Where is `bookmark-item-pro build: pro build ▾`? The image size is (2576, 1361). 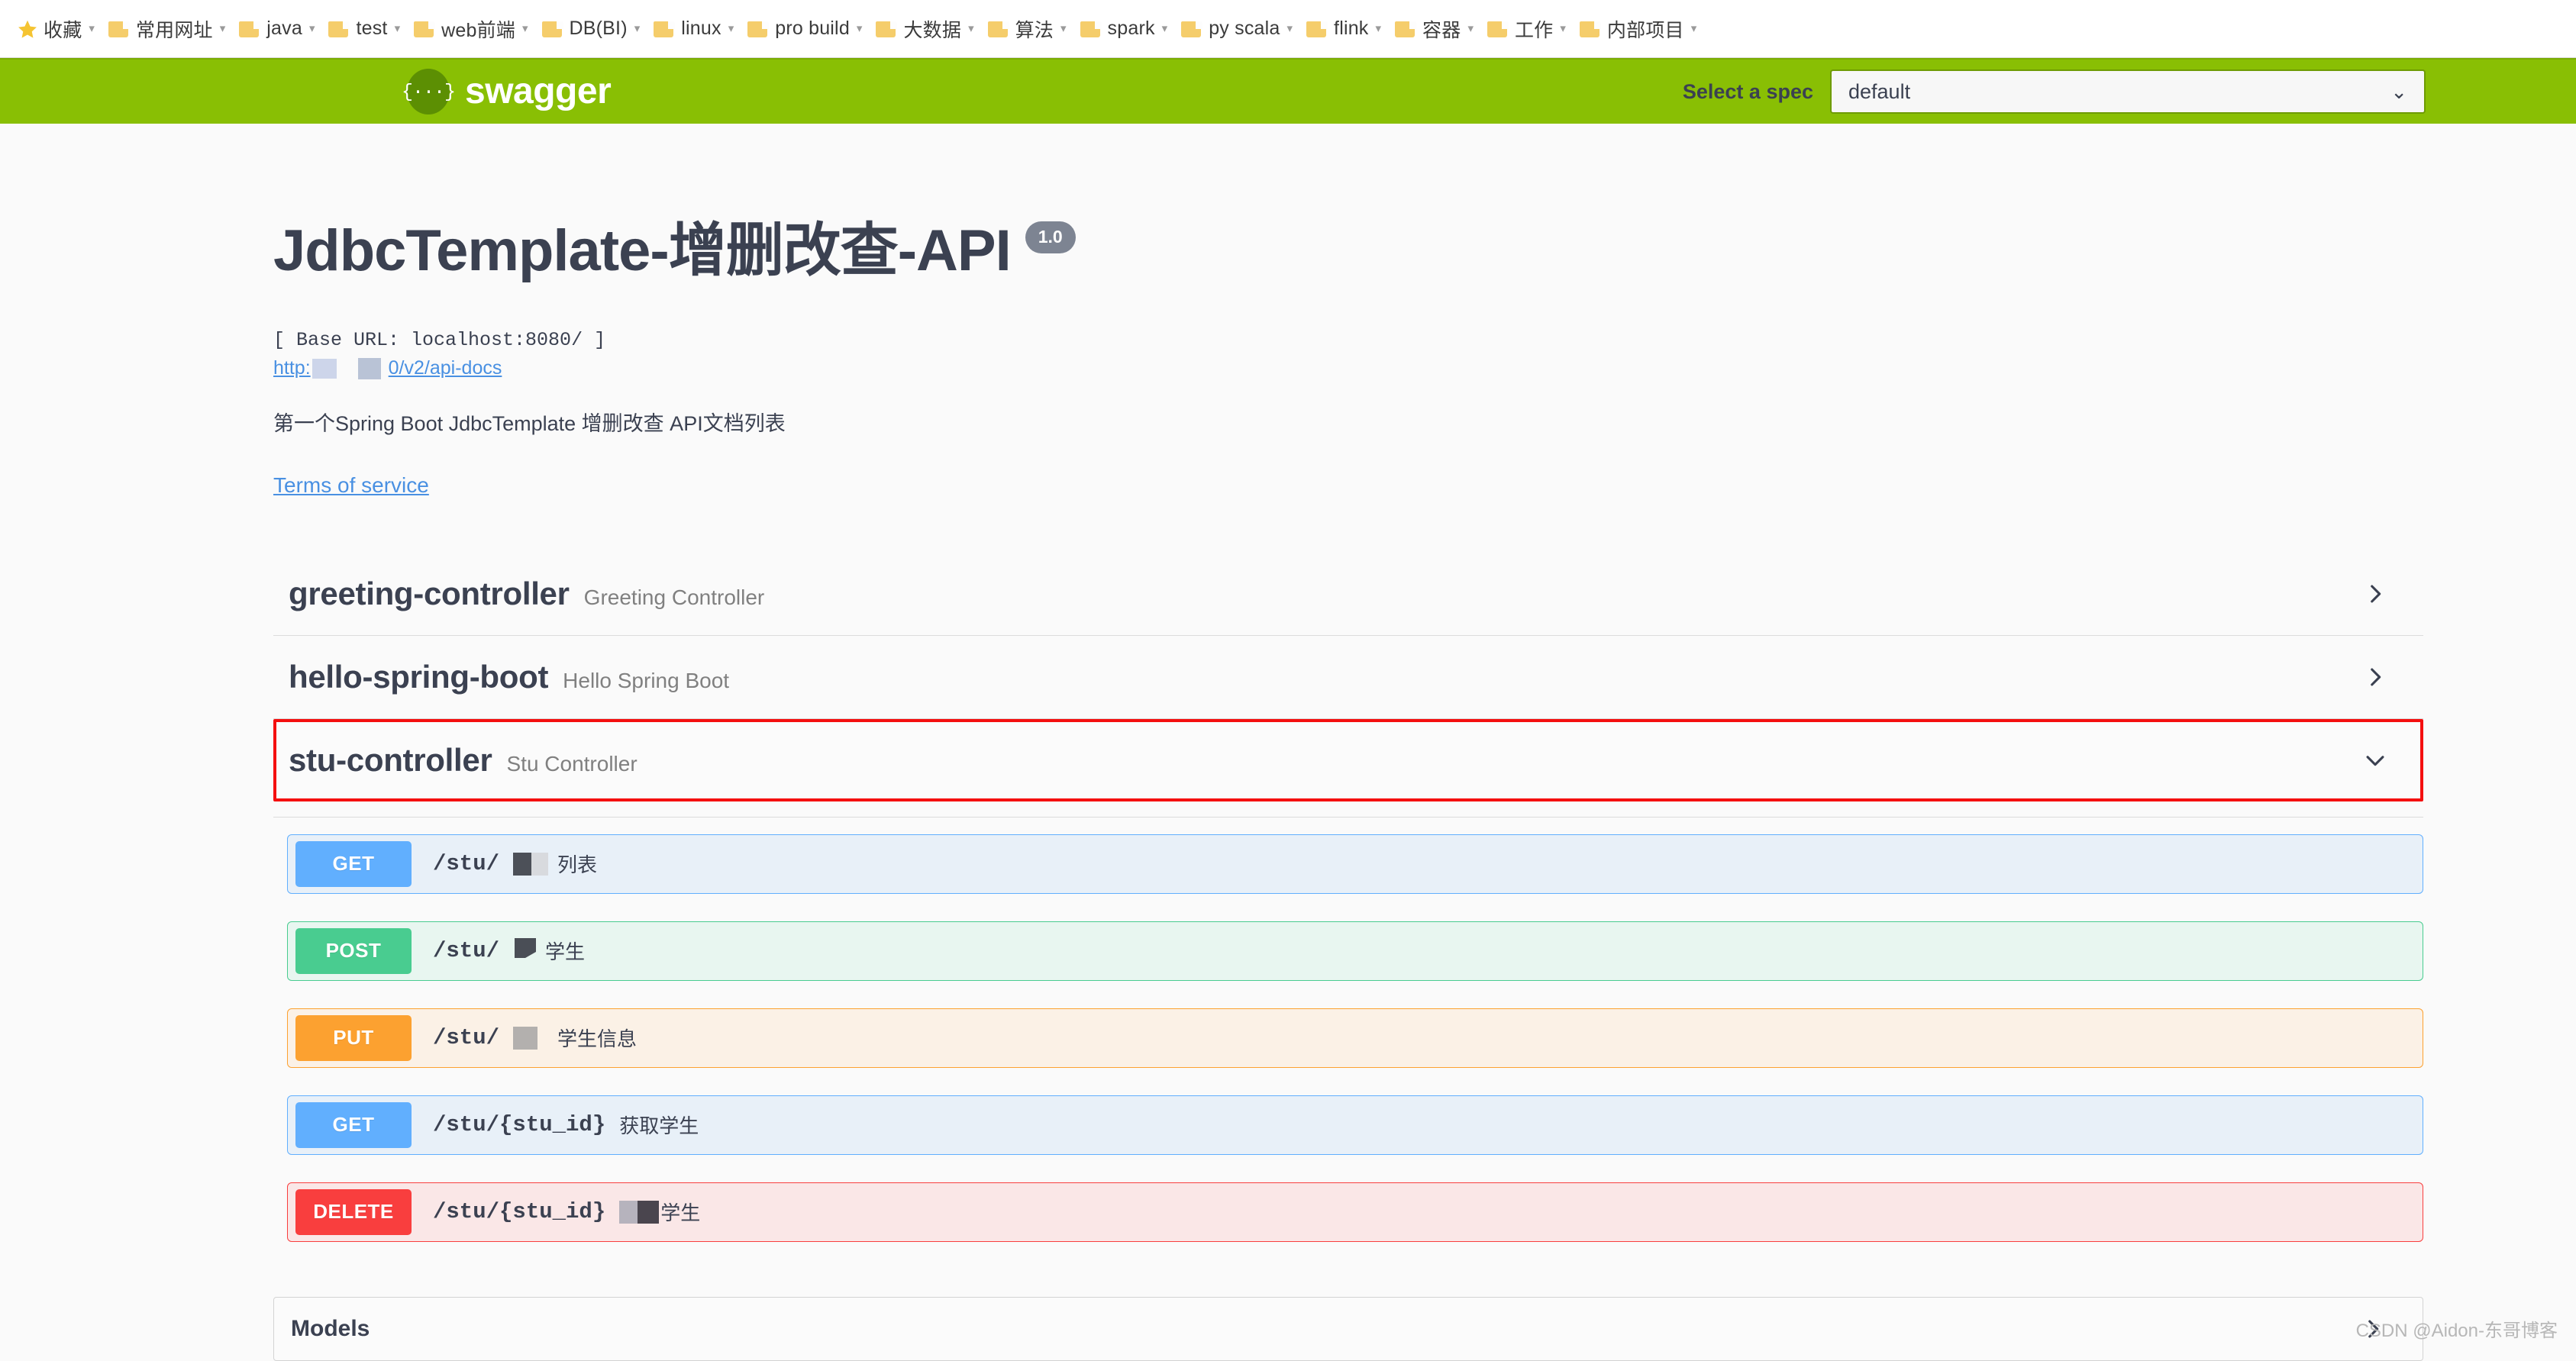
bookmark-item-pro build: pro build ▾ is located at coordinates (804, 29).